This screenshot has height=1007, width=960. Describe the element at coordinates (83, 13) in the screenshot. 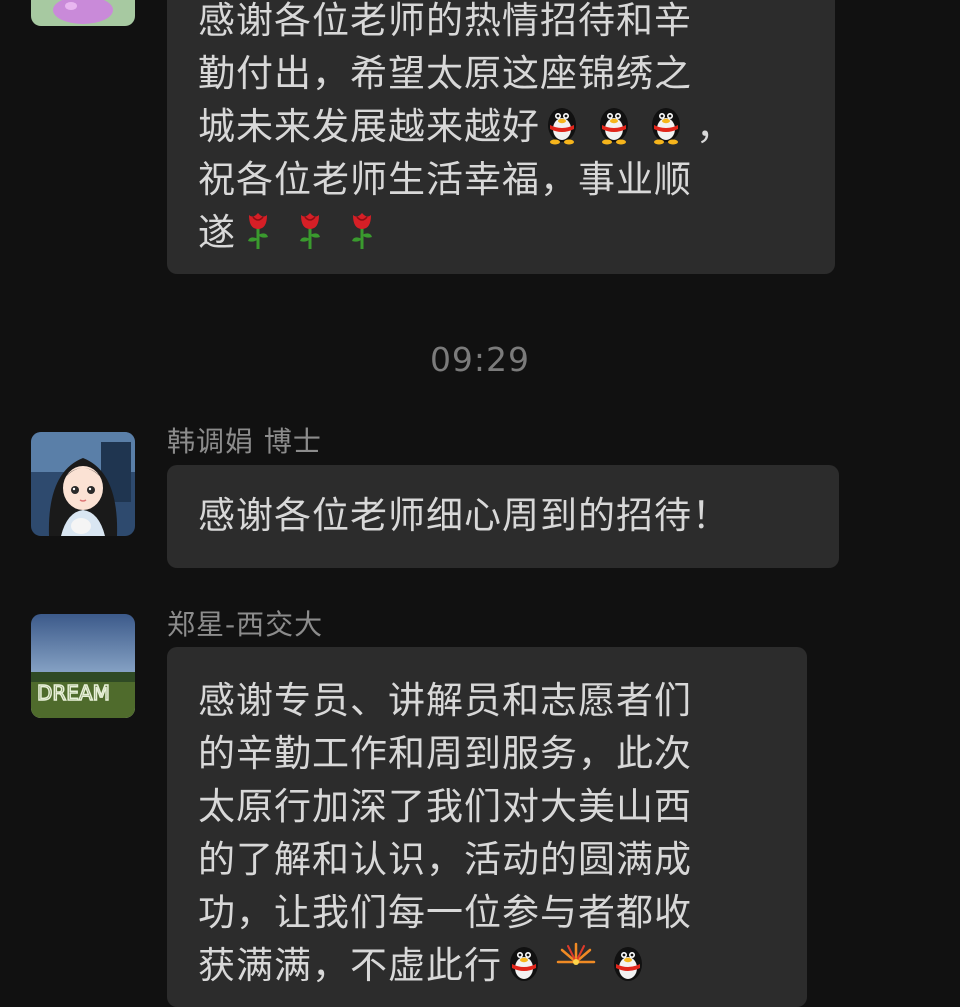

I see `pink-cartoon-avatar-icon` at that location.